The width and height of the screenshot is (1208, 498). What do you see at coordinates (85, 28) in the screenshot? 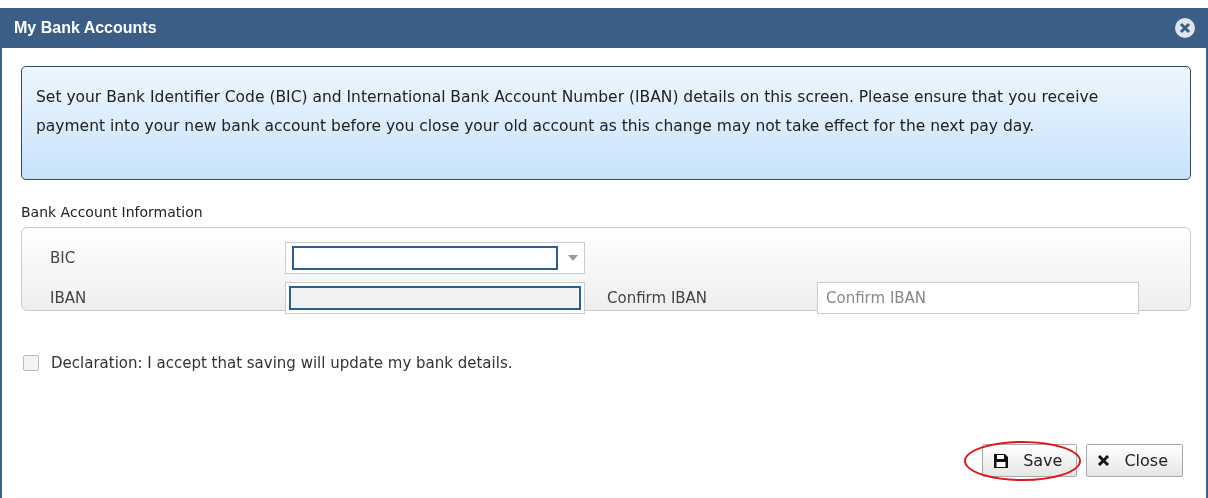
I see `window-title: My Bank Accounts` at bounding box center [85, 28].